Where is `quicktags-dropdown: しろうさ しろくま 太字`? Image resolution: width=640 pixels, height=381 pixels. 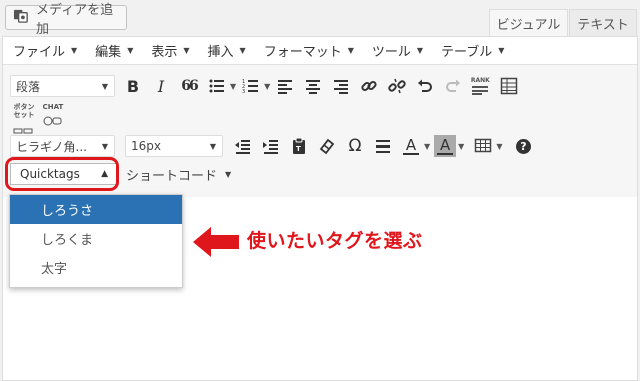 quicktags-dropdown: しろうさ しろくま 太字 is located at coordinates (96, 241).